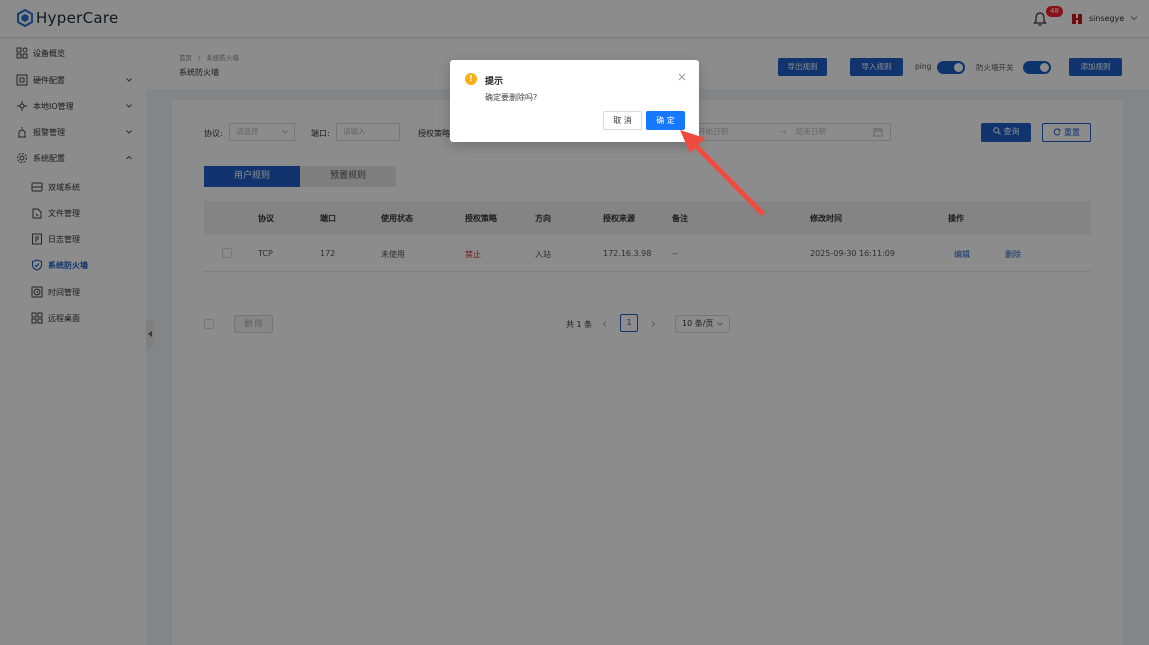  What do you see at coordinates (471, 79) in the screenshot?
I see `warning-icon: !` at bounding box center [471, 79].